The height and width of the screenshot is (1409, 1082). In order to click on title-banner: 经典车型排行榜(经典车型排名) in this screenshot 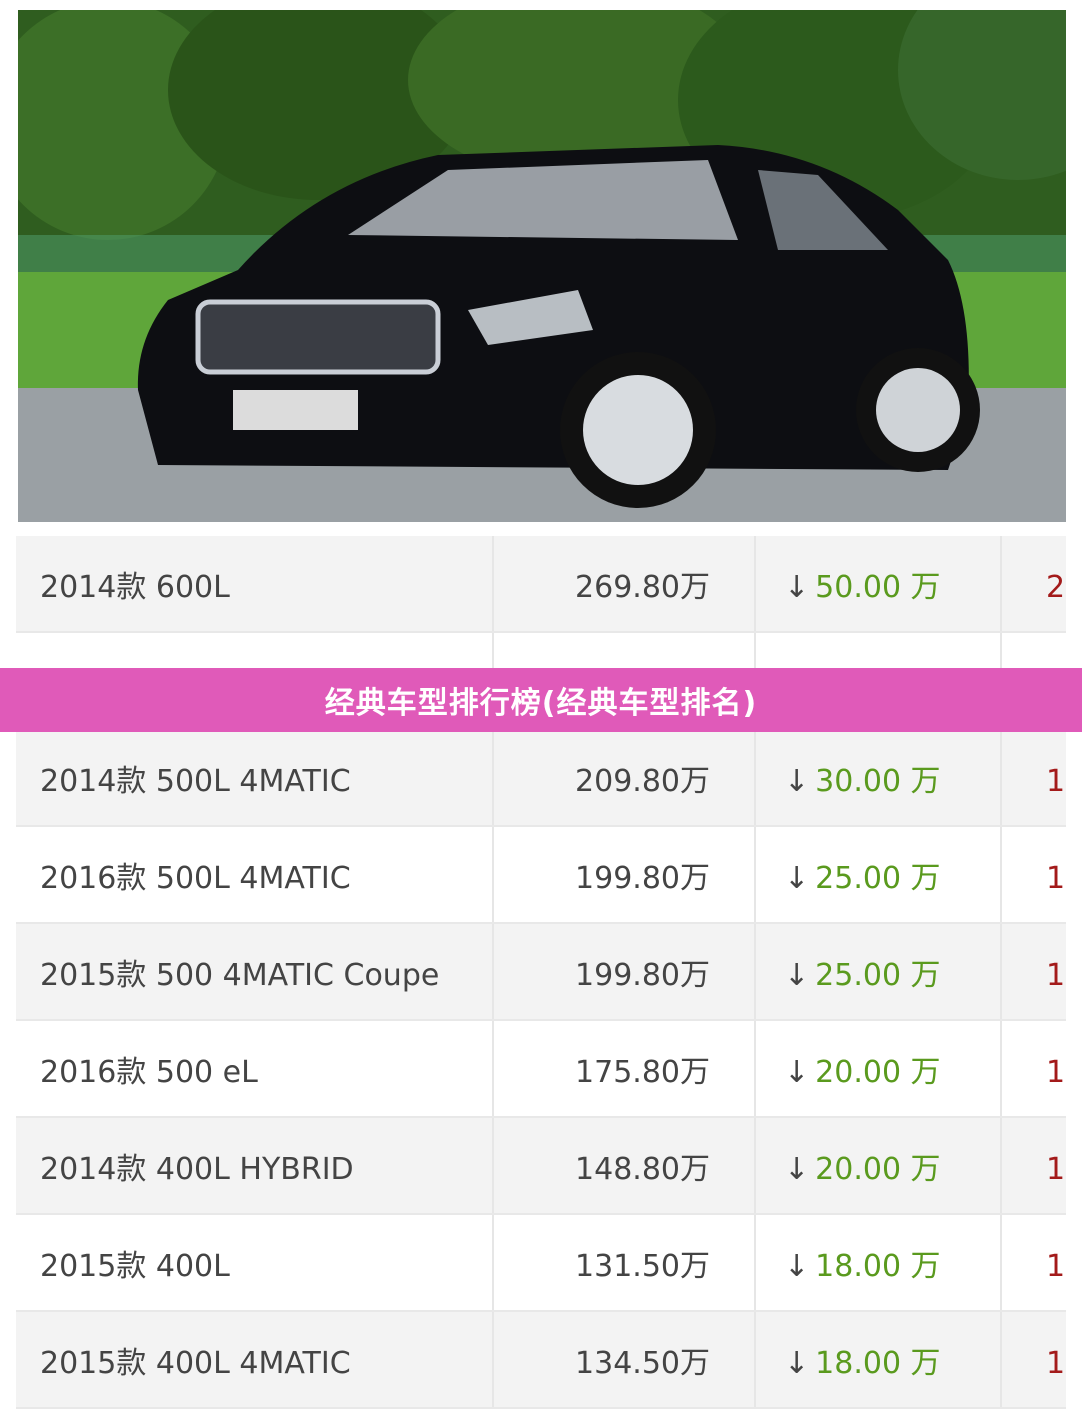, I will do `click(541, 700)`.